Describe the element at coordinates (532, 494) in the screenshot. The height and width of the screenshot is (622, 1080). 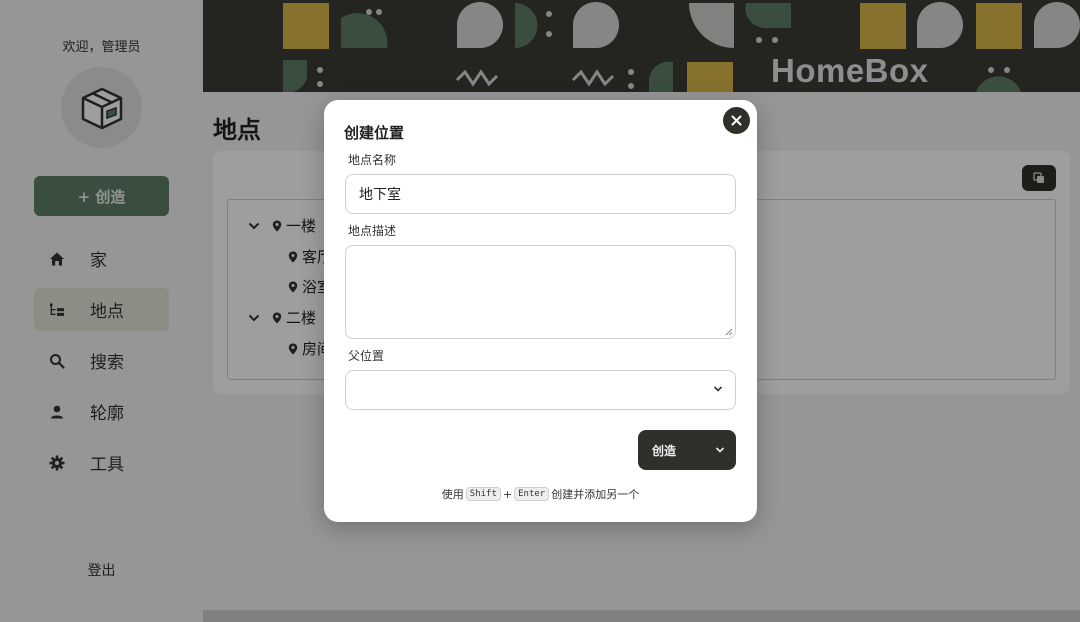
I see `enter-key: Enter` at that location.